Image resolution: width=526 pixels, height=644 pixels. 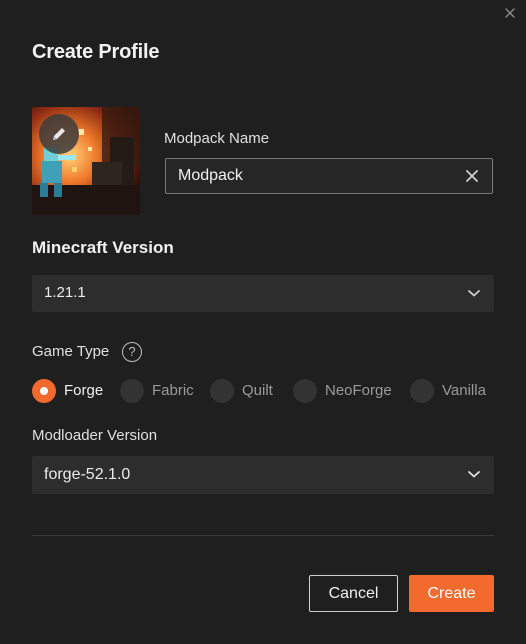 I want to click on cancel-button: Cancel, so click(x=353, y=593).